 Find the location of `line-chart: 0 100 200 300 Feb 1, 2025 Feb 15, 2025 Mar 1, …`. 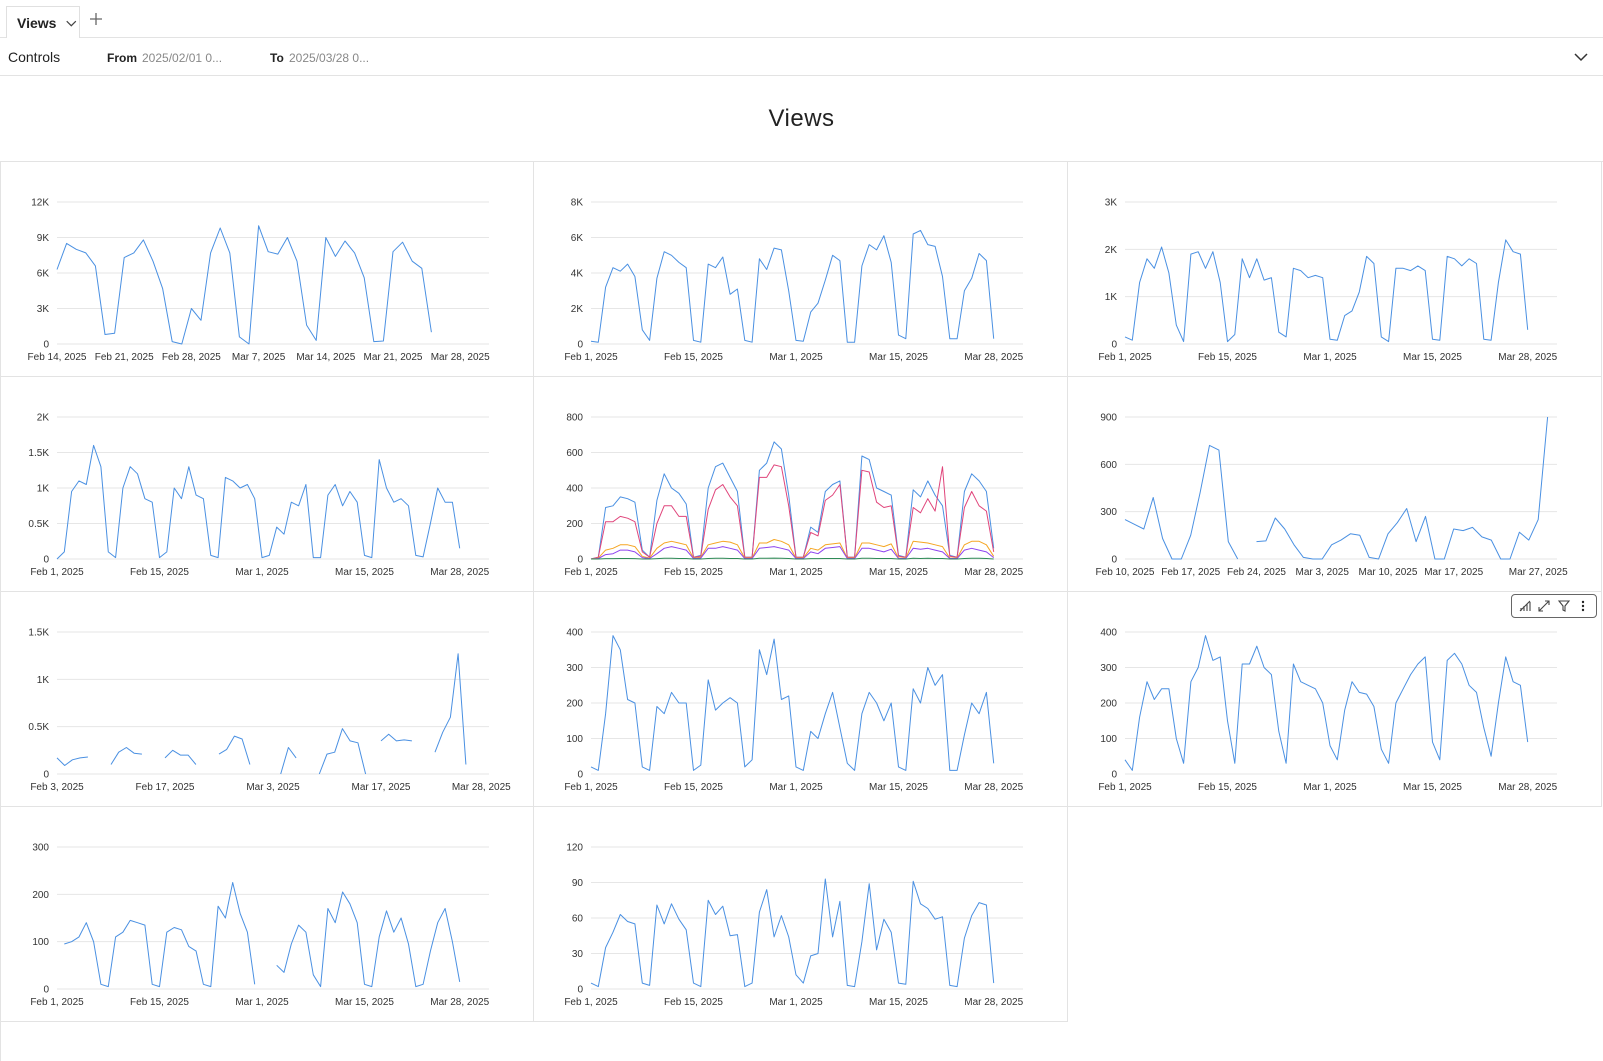

line-chart: 0 100 200 300 Feb 1, 2025 Feb 15, 2025 Mar 1, … is located at coordinates (259, 926).